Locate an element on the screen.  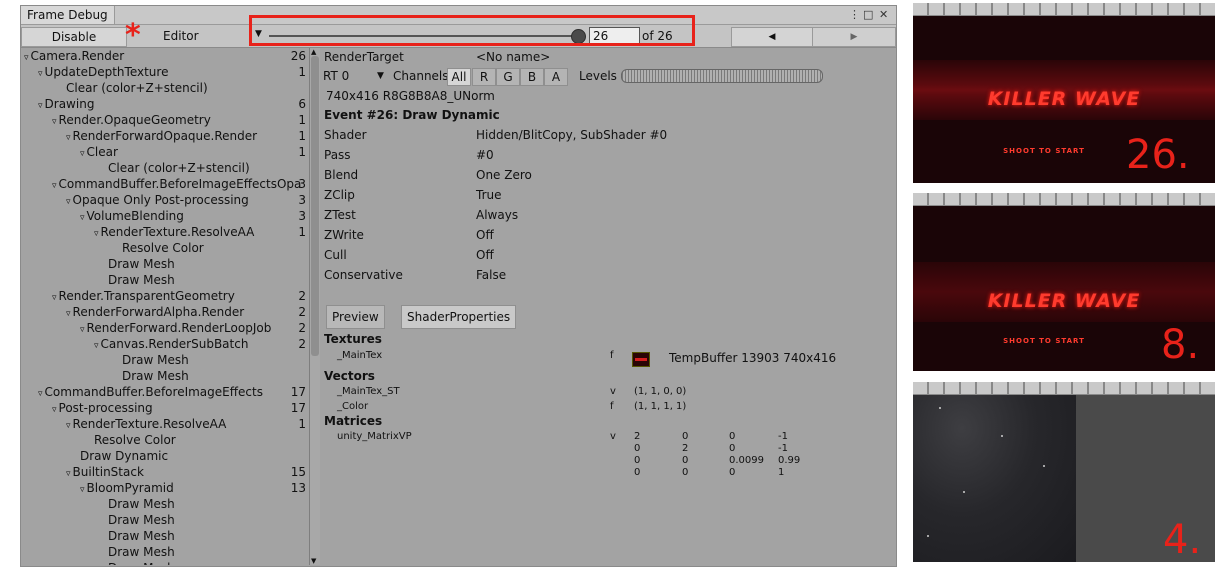
channel-g-button: G is located at coordinates (508, 77).